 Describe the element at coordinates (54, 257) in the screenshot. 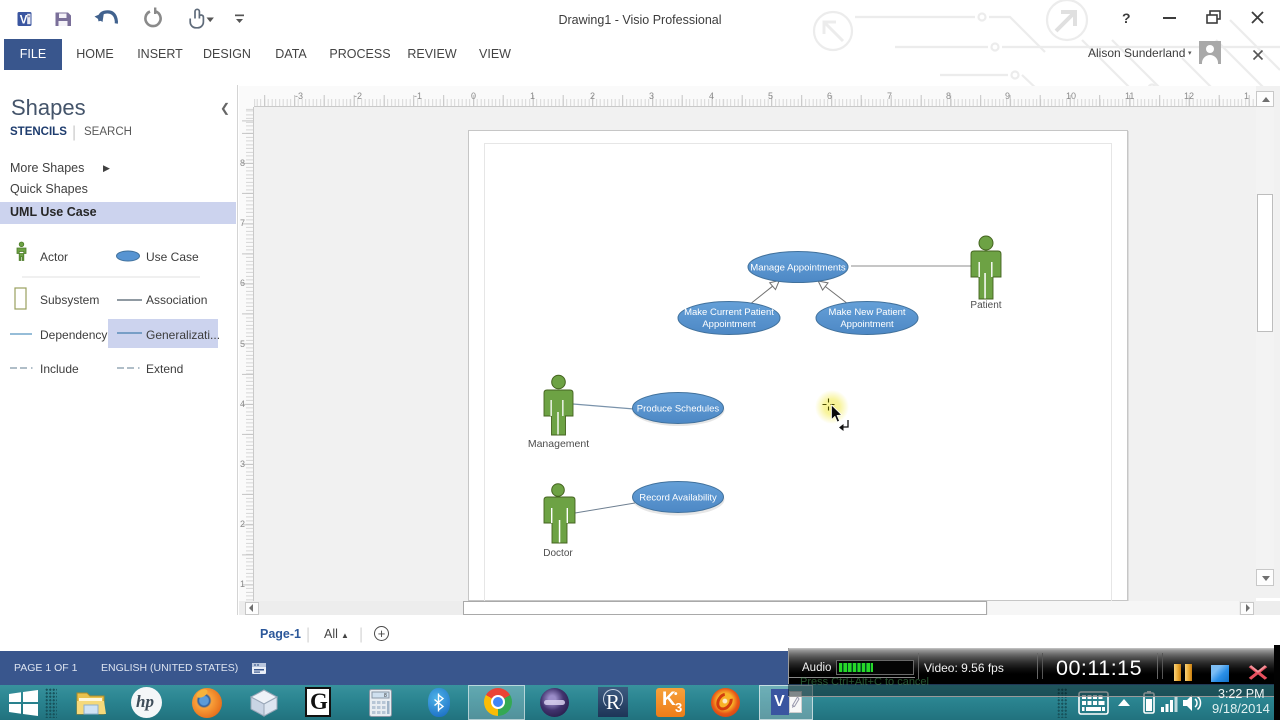

I see `svg-text: Actor` at that location.